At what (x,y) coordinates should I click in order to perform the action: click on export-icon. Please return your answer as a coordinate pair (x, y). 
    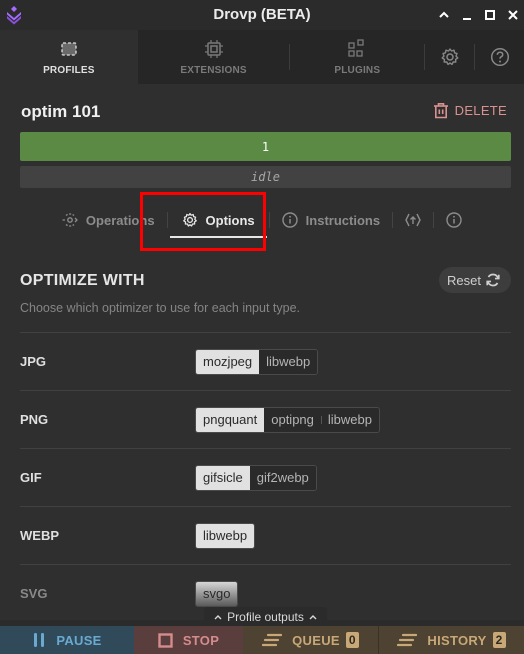
    Looking at the image, I should click on (413, 220).